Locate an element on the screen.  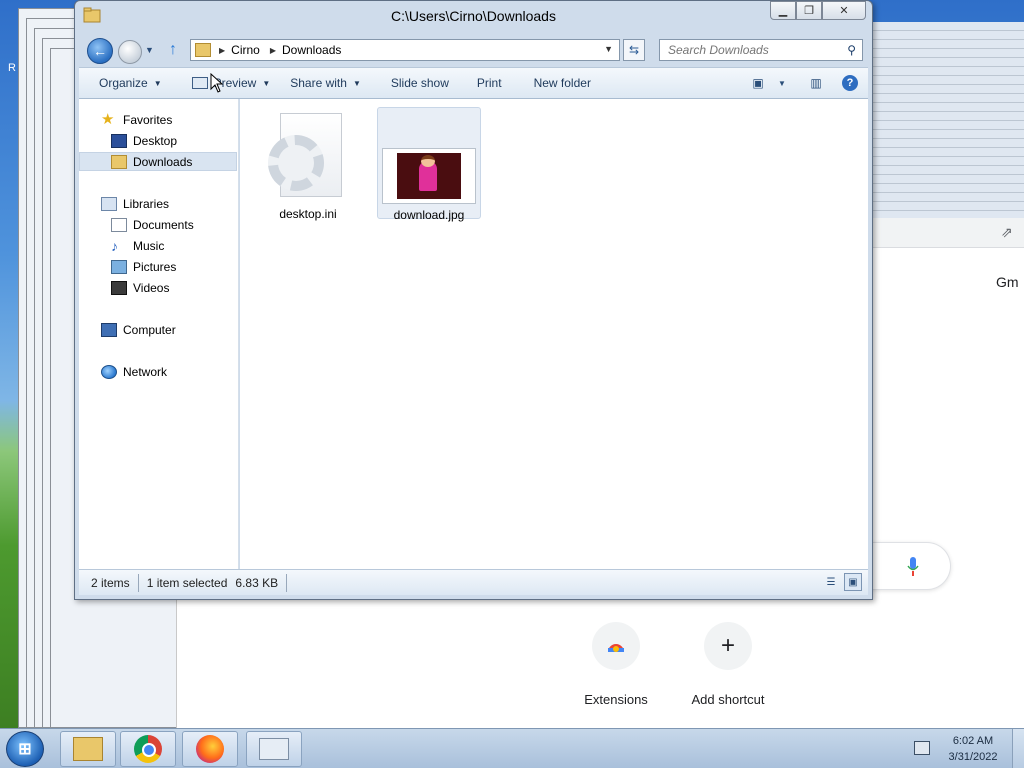
nav-label: Videos is located at coordinates (151, 287).